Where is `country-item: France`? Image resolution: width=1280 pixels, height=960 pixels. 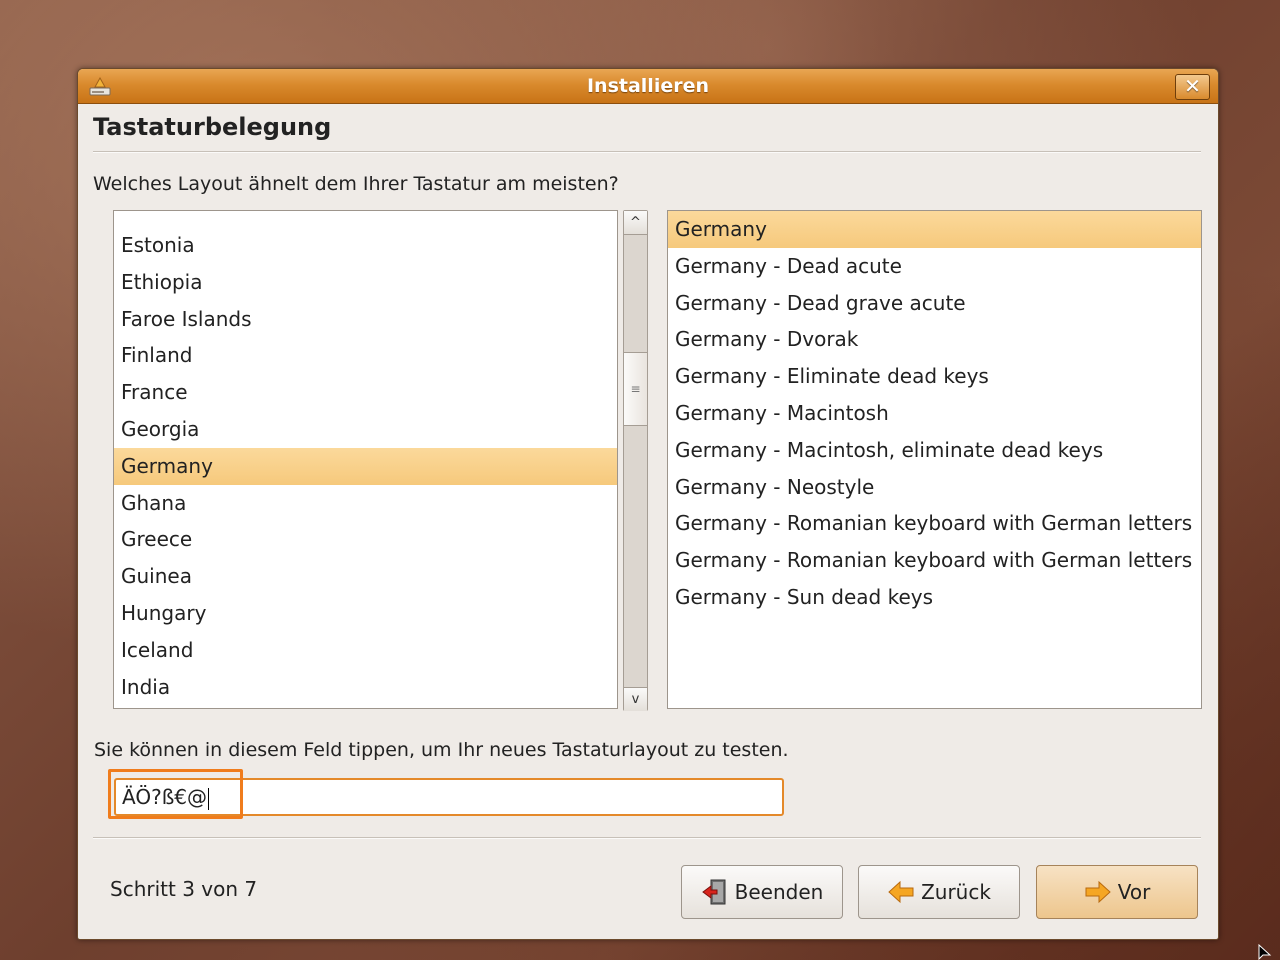
country-item: France is located at coordinates (365, 392).